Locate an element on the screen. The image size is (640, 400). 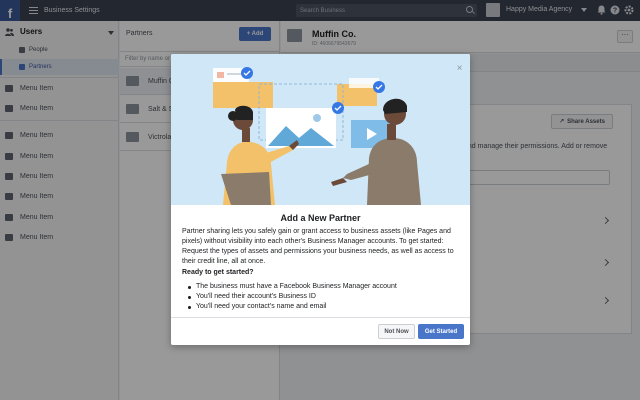
dialog-title: Add a New Partner is located at coordinates (320, 218).